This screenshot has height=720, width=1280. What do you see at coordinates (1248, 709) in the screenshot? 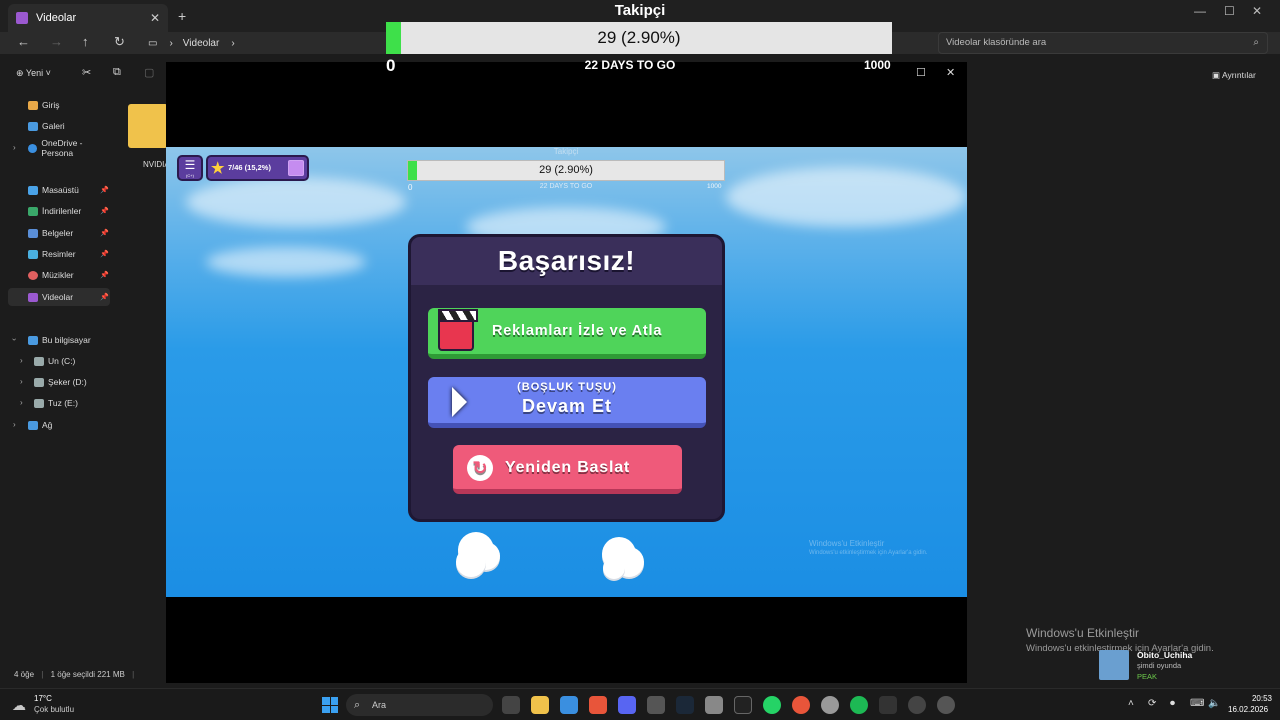
I see `clock-date: 16.02.2026` at bounding box center [1248, 709].